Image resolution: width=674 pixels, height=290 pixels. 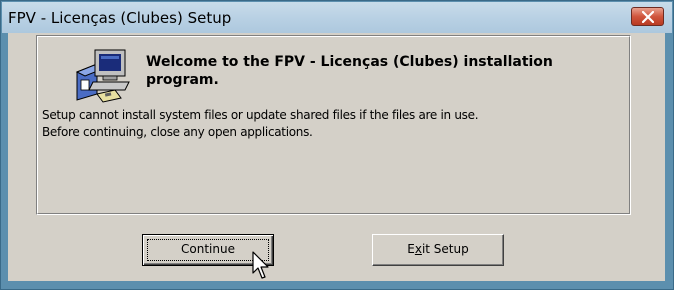 I want to click on exit-setup-button: Exit Setup, so click(x=438, y=250).